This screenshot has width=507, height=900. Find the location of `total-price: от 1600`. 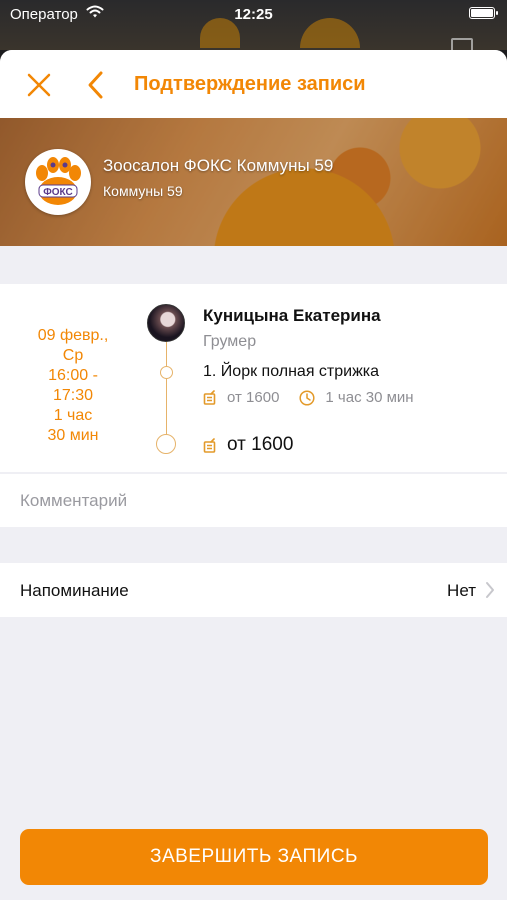

total-price: от 1600 is located at coordinates (260, 444).